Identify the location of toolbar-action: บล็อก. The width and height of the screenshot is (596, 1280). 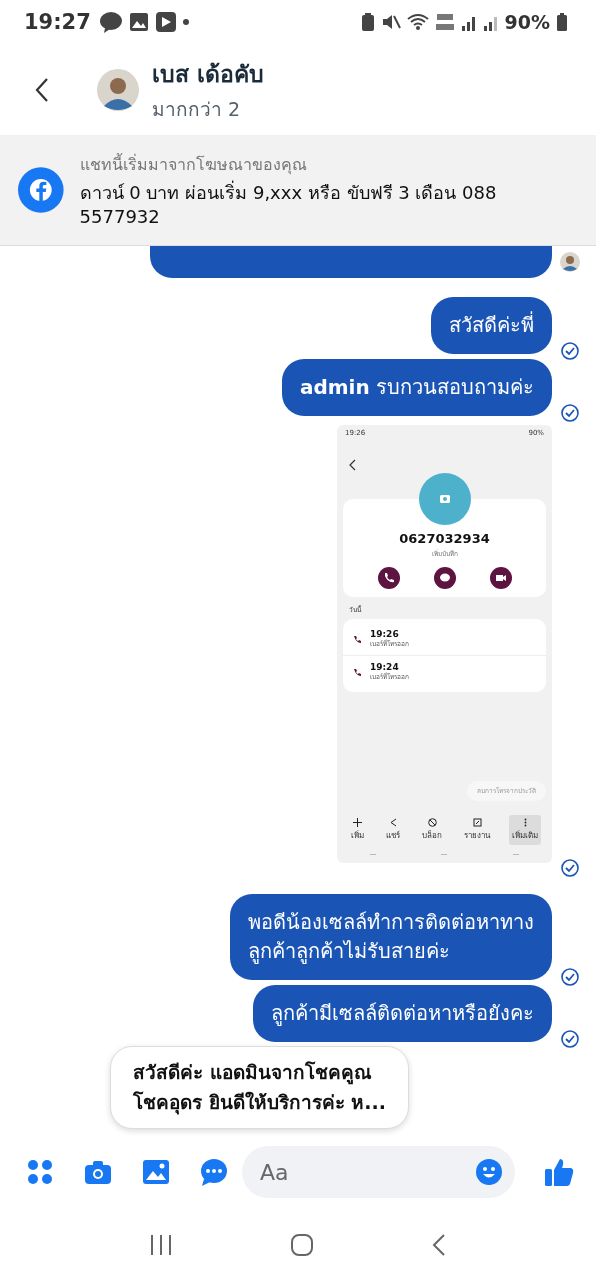
(432, 830).